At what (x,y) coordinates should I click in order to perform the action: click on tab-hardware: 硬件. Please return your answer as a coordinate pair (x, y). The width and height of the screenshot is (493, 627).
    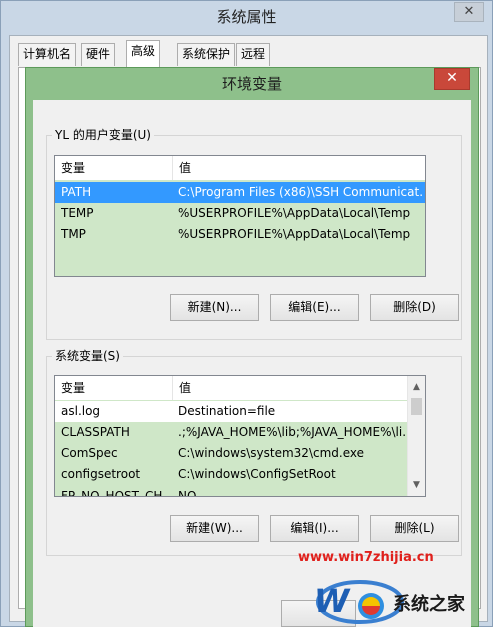
    Looking at the image, I should click on (98, 54).